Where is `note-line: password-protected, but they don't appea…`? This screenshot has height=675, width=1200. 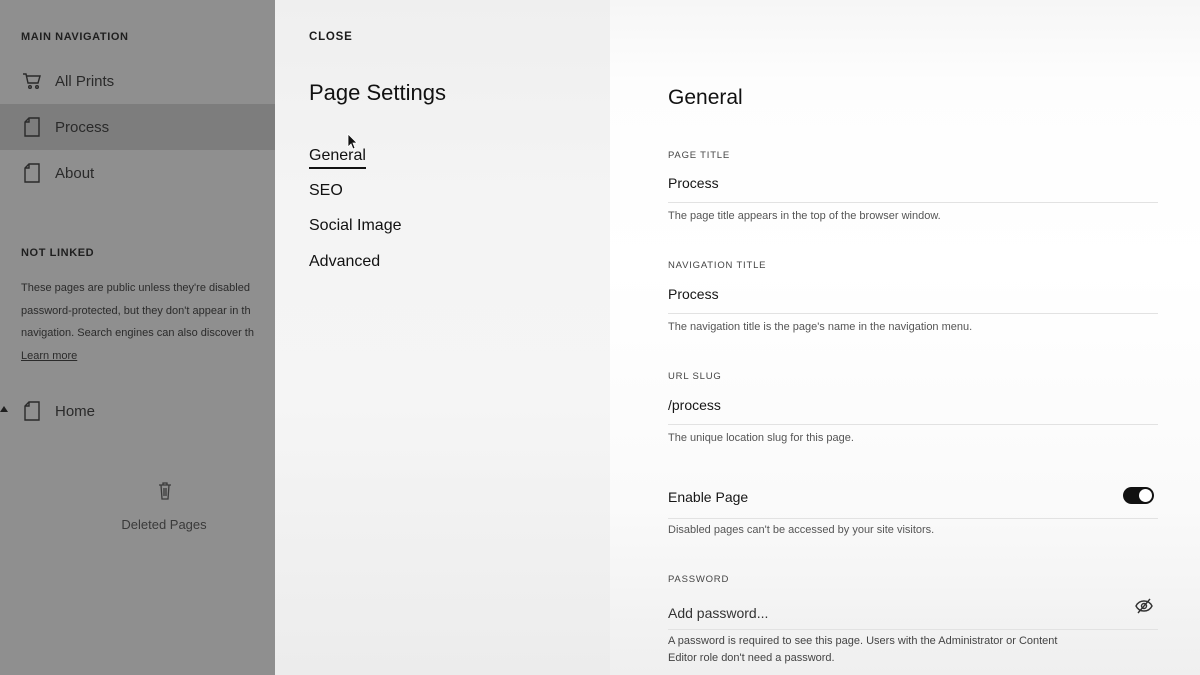 note-line: password-protected, but they don't appea… is located at coordinates (136, 310).